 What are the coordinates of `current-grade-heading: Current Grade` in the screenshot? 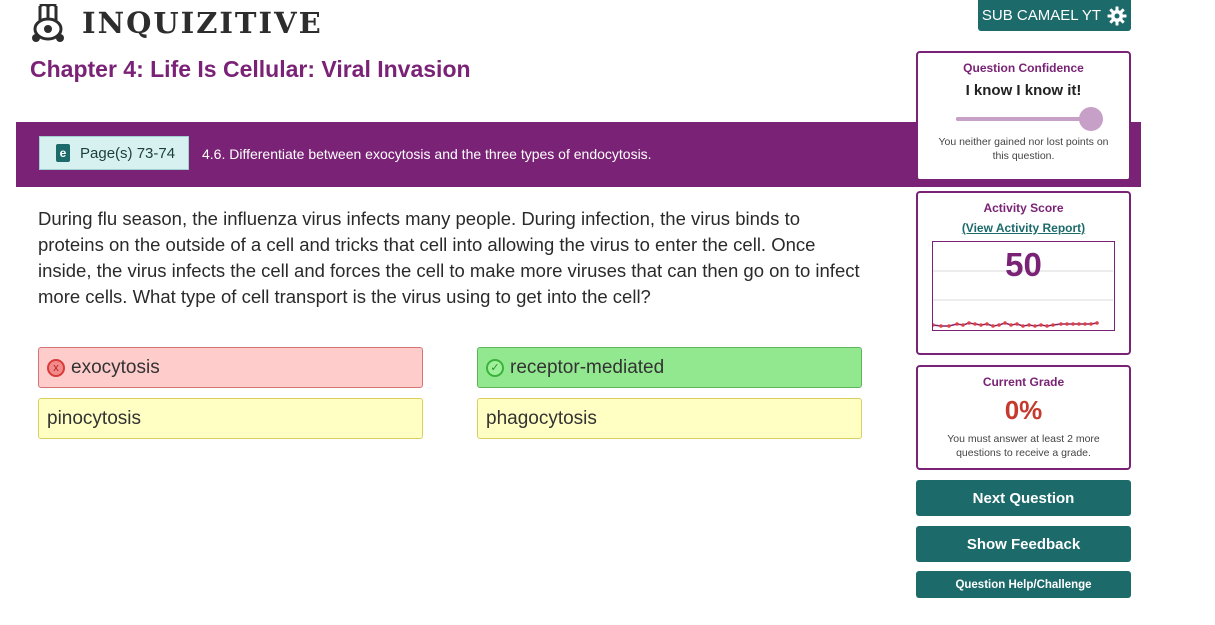 It's located at (1023, 382).